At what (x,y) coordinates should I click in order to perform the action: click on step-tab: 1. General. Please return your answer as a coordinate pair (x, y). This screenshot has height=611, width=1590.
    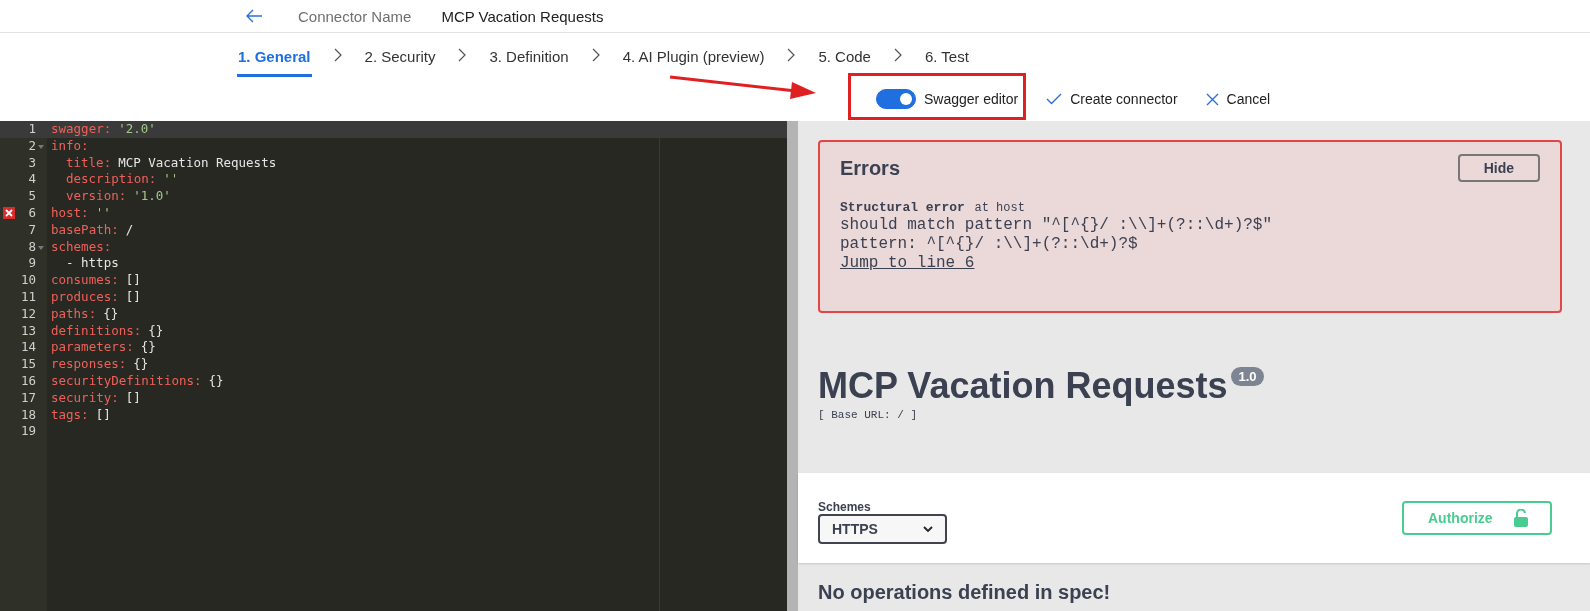
    Looking at the image, I should click on (274, 57).